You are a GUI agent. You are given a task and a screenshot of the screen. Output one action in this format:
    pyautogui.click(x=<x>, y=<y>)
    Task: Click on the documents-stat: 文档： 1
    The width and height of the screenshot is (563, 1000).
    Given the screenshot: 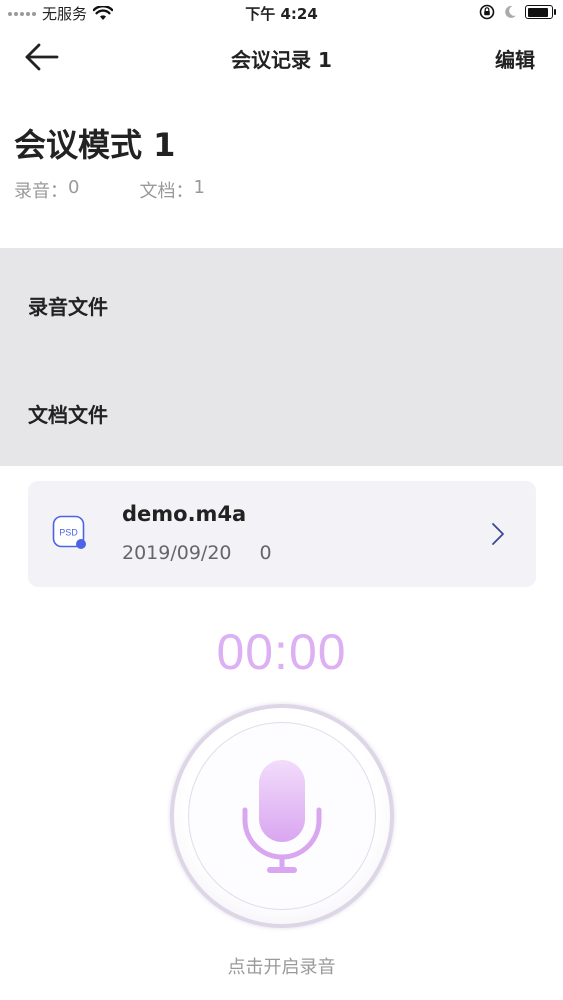 What is the action you would take?
    pyautogui.click(x=171, y=190)
    